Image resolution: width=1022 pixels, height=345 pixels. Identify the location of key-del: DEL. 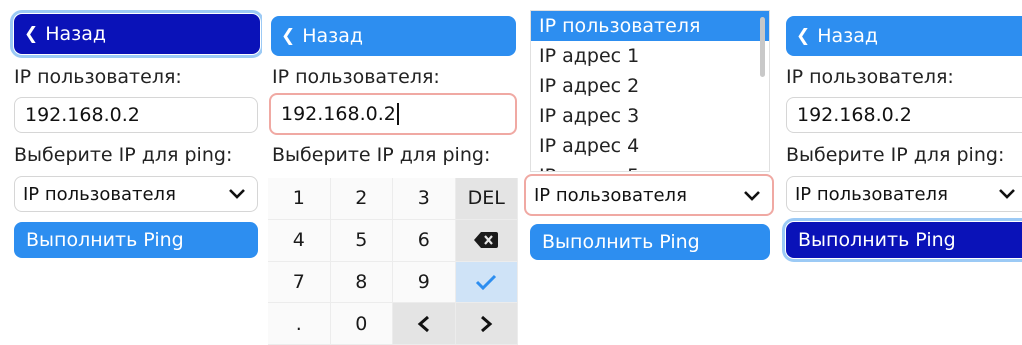
(486, 199).